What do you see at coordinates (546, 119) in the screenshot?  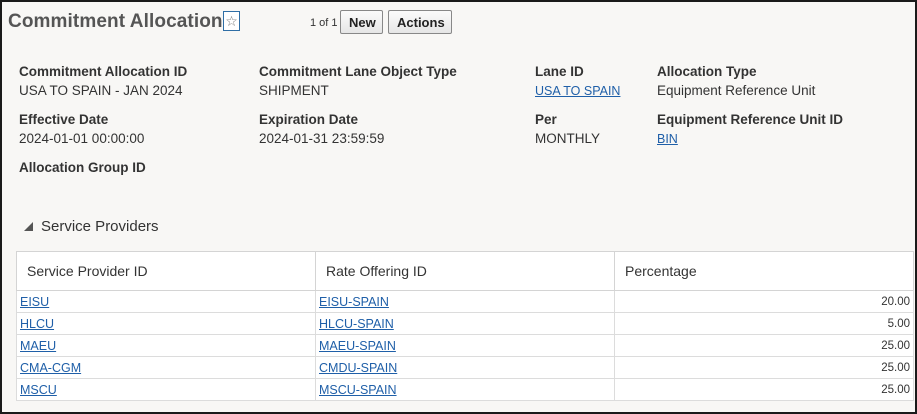 I see `field-label: Per` at bounding box center [546, 119].